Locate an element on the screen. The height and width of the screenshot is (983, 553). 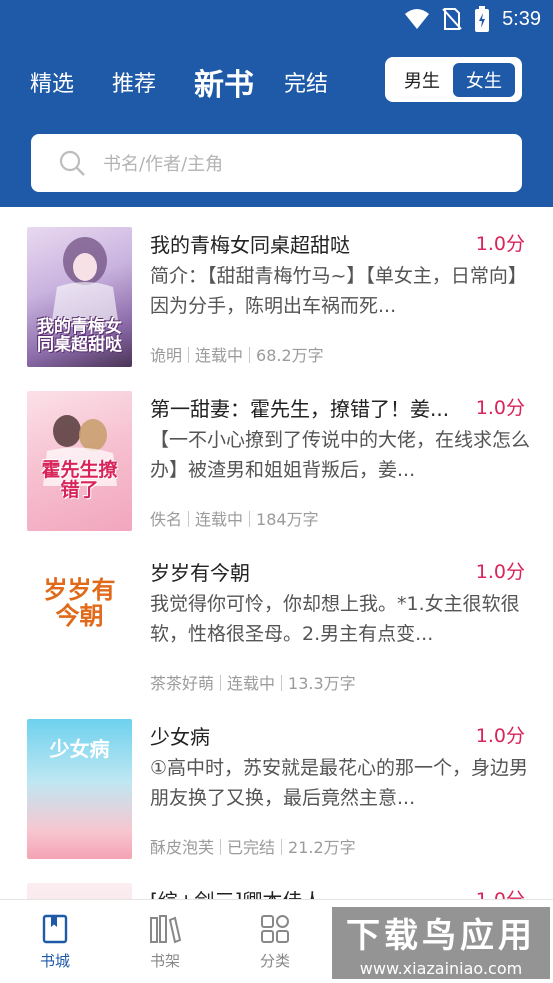
cover-title: 少女病 is located at coordinates (79, 749).